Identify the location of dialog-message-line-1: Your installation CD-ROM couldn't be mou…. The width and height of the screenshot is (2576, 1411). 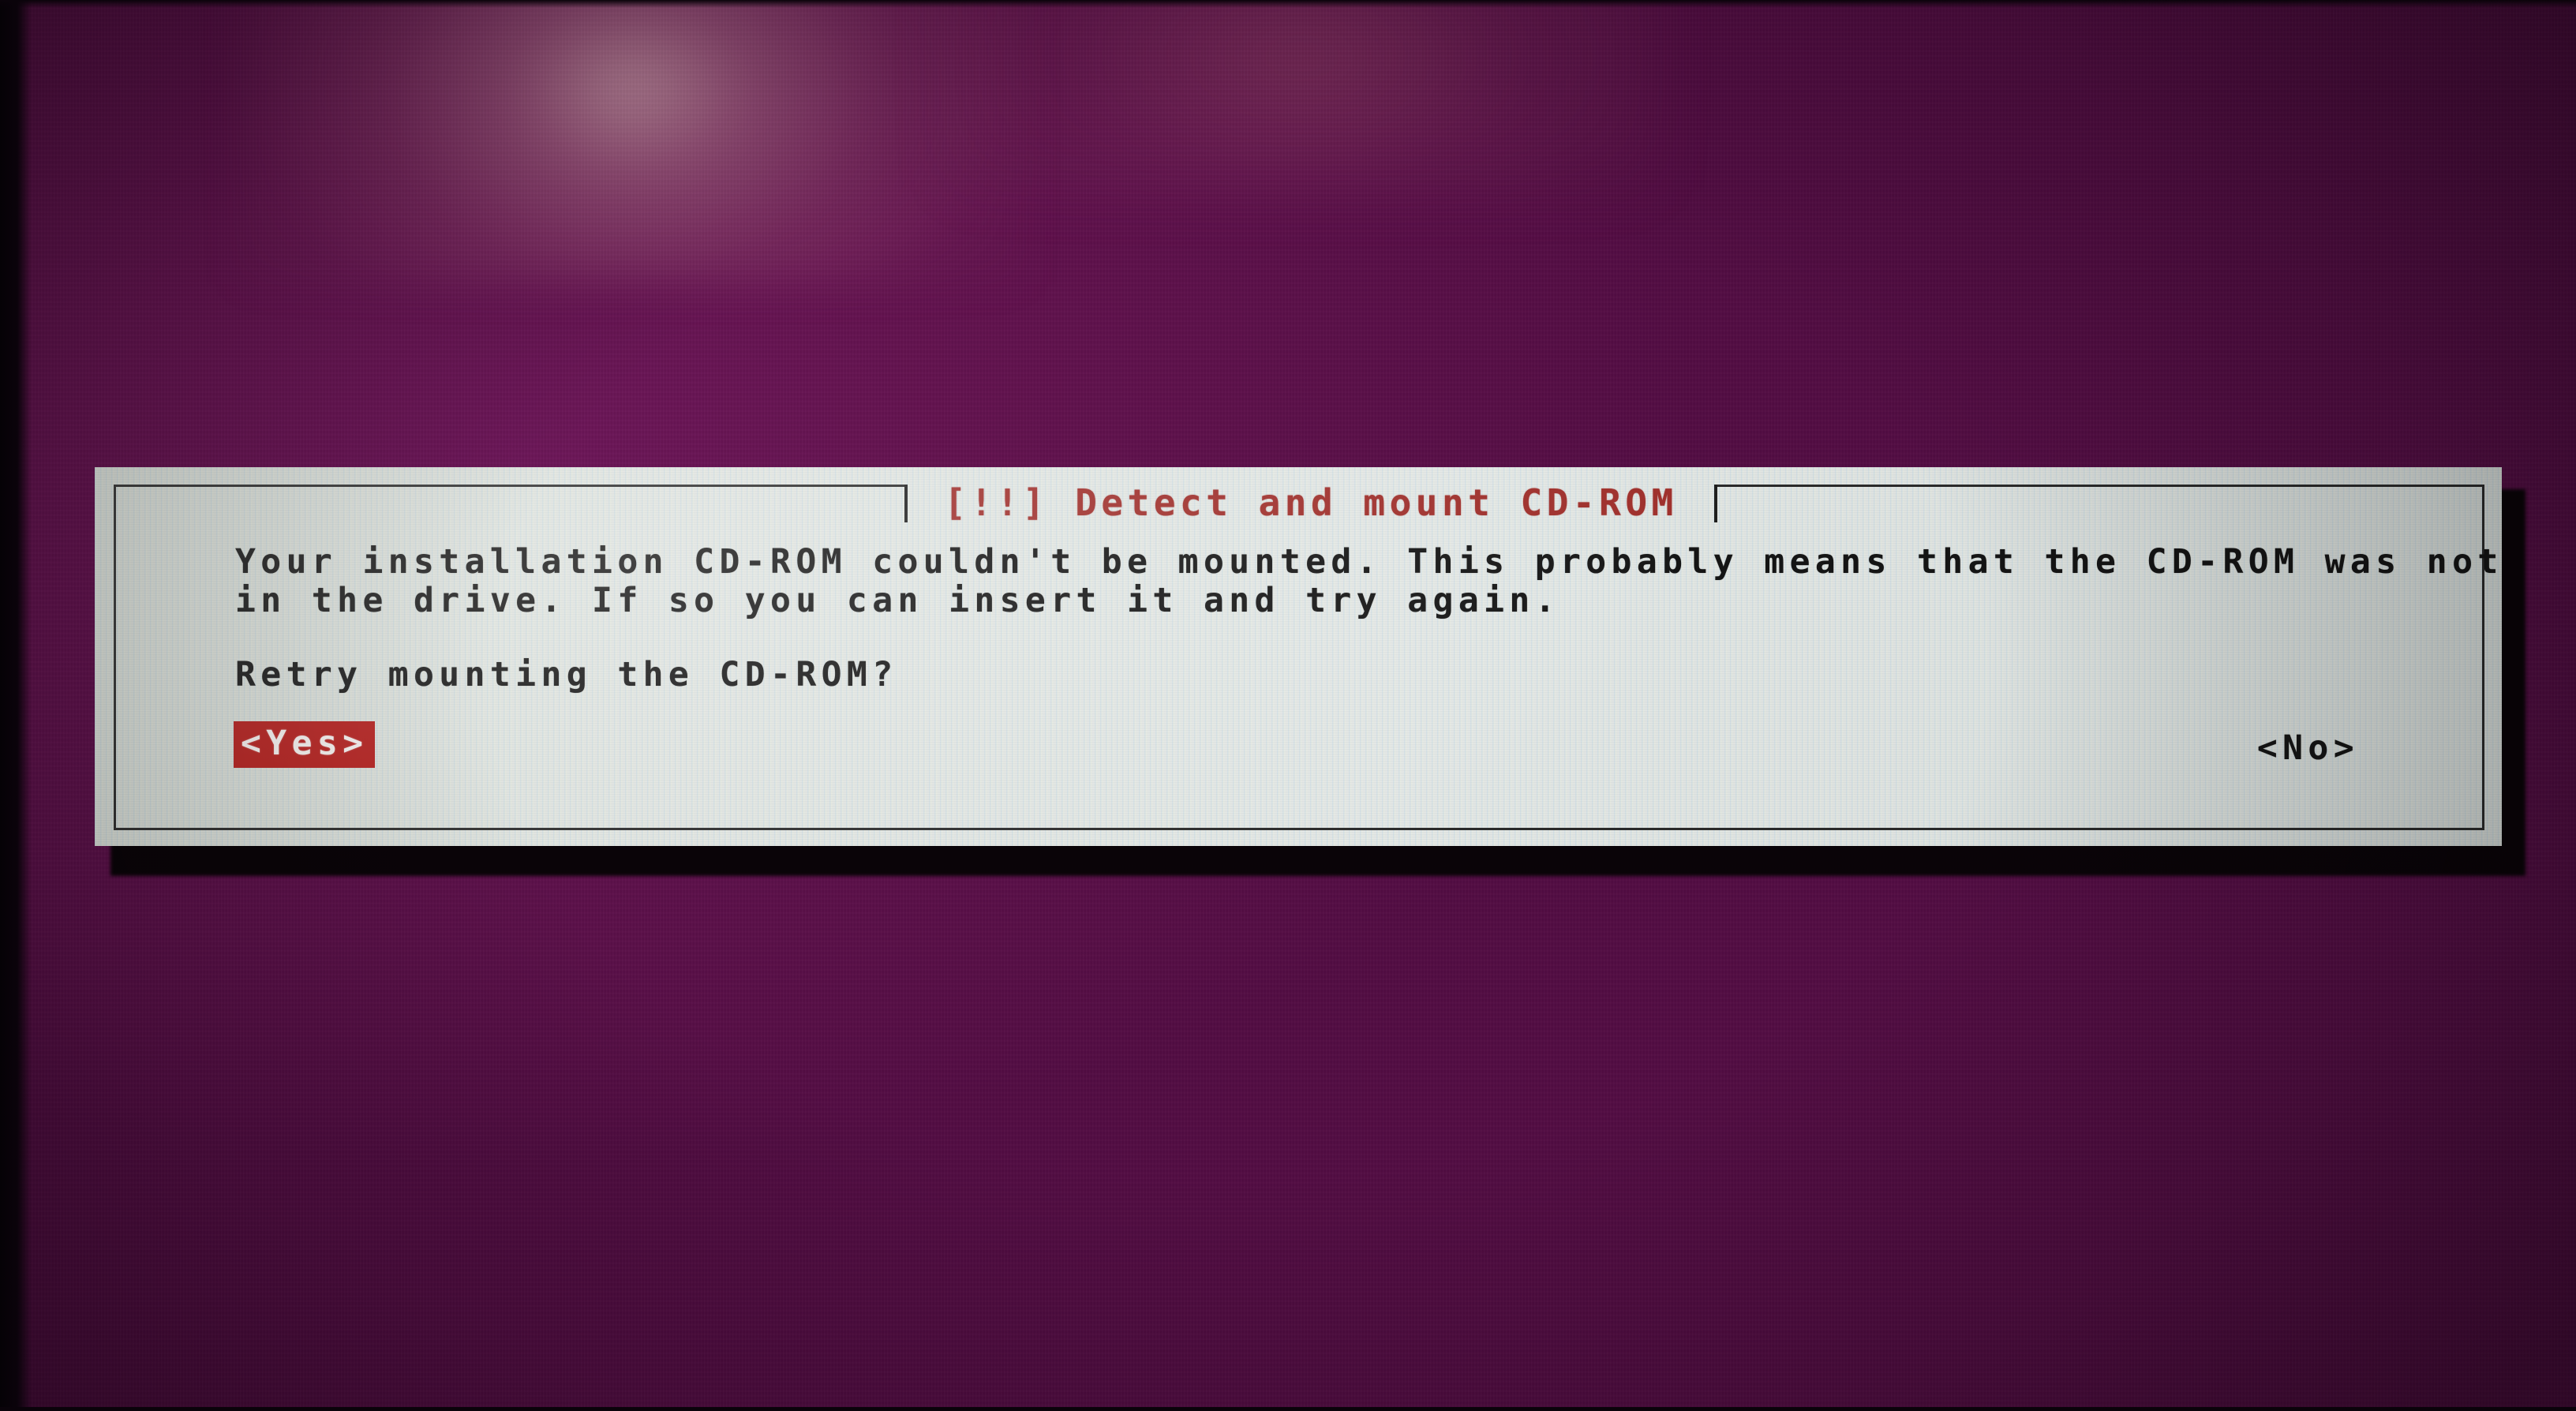
(1368, 562).